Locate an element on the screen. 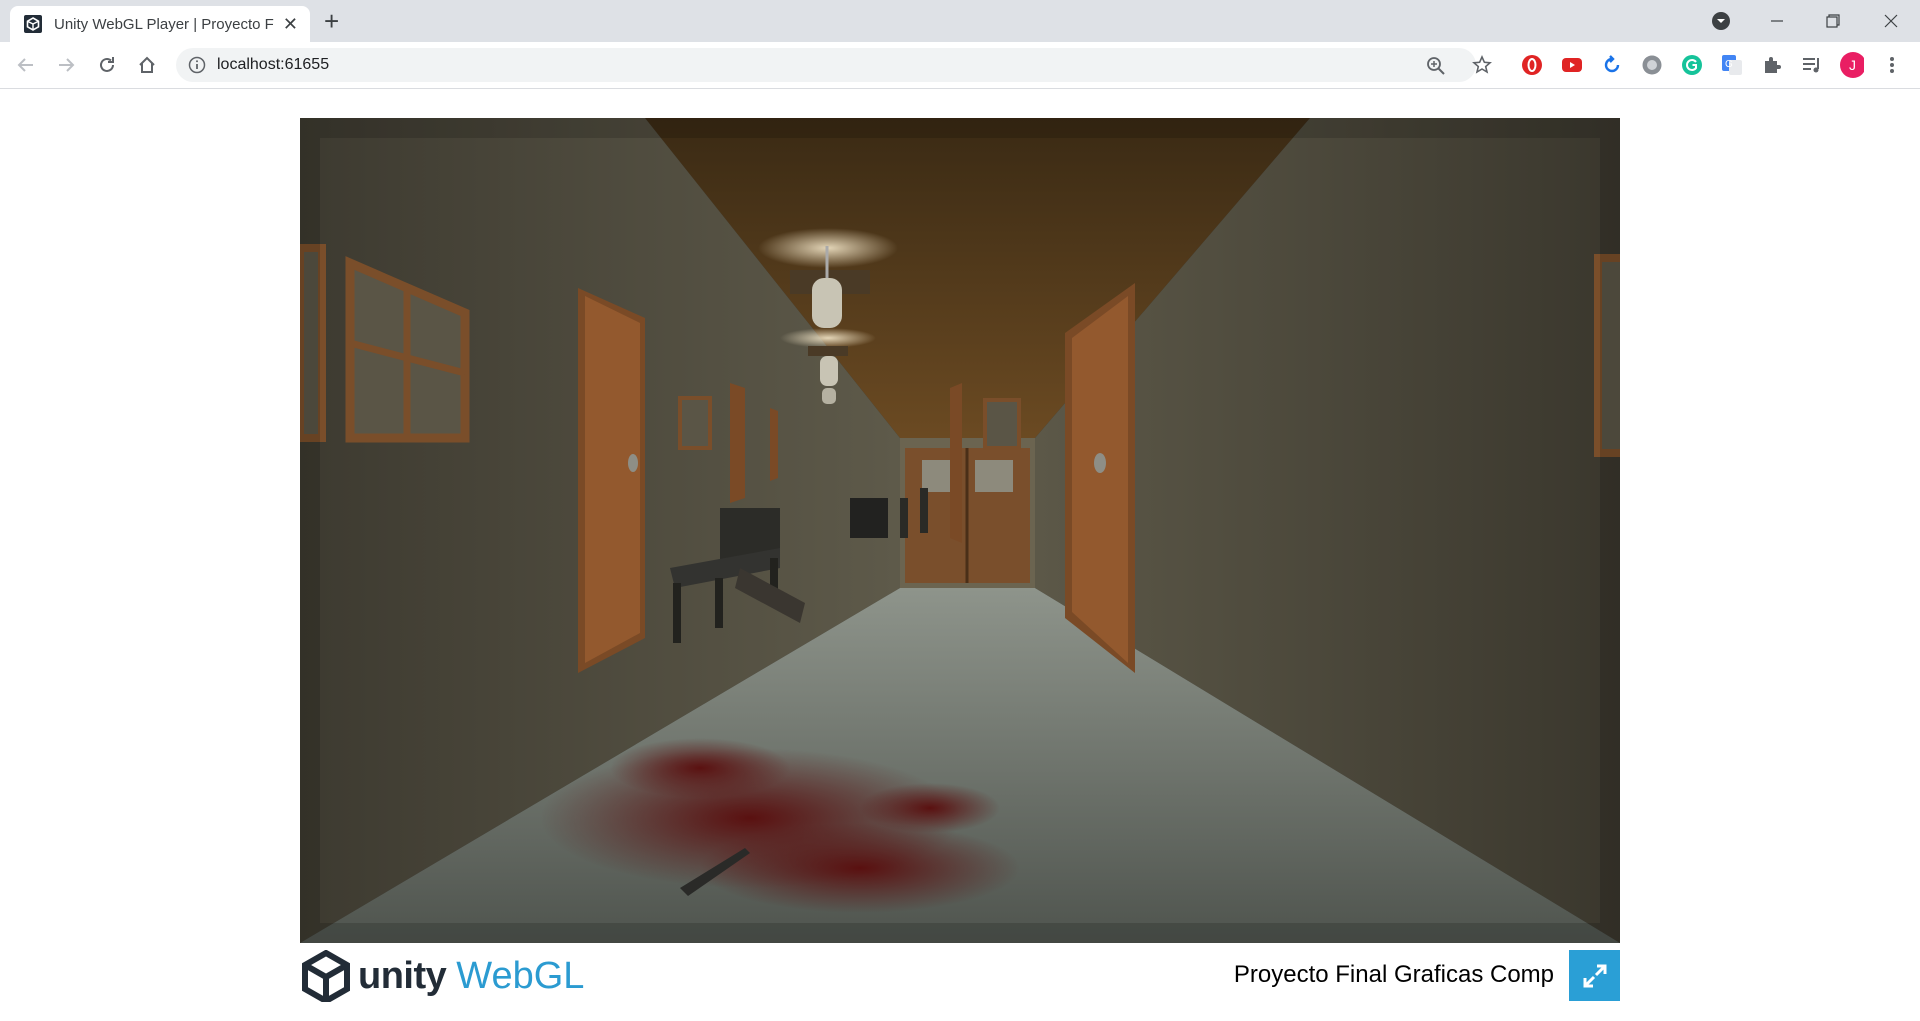 The width and height of the screenshot is (1920, 1021). tab-close-icon: ✕ is located at coordinates (290, 24).